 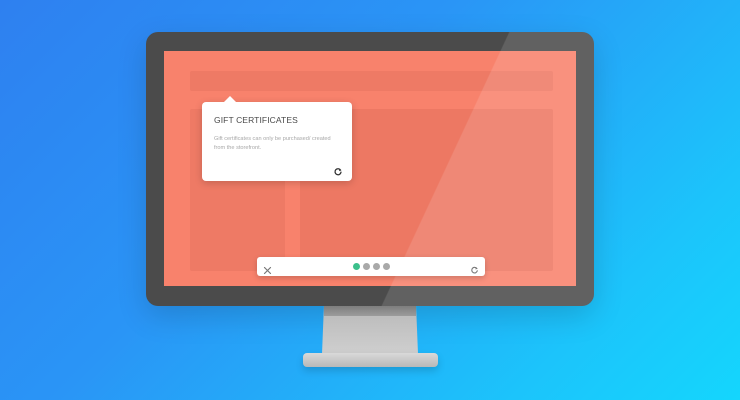 What do you see at coordinates (474, 268) in the screenshot?
I see `restart-icon` at bounding box center [474, 268].